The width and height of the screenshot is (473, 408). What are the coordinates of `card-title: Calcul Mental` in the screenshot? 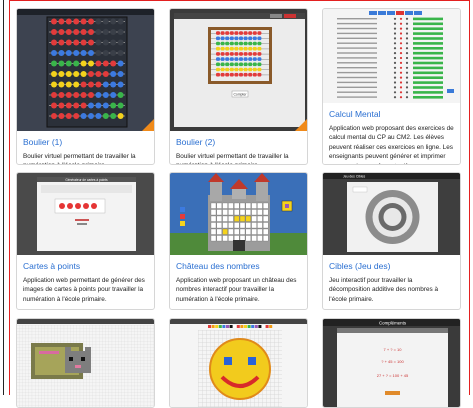 It's located at (391, 111).